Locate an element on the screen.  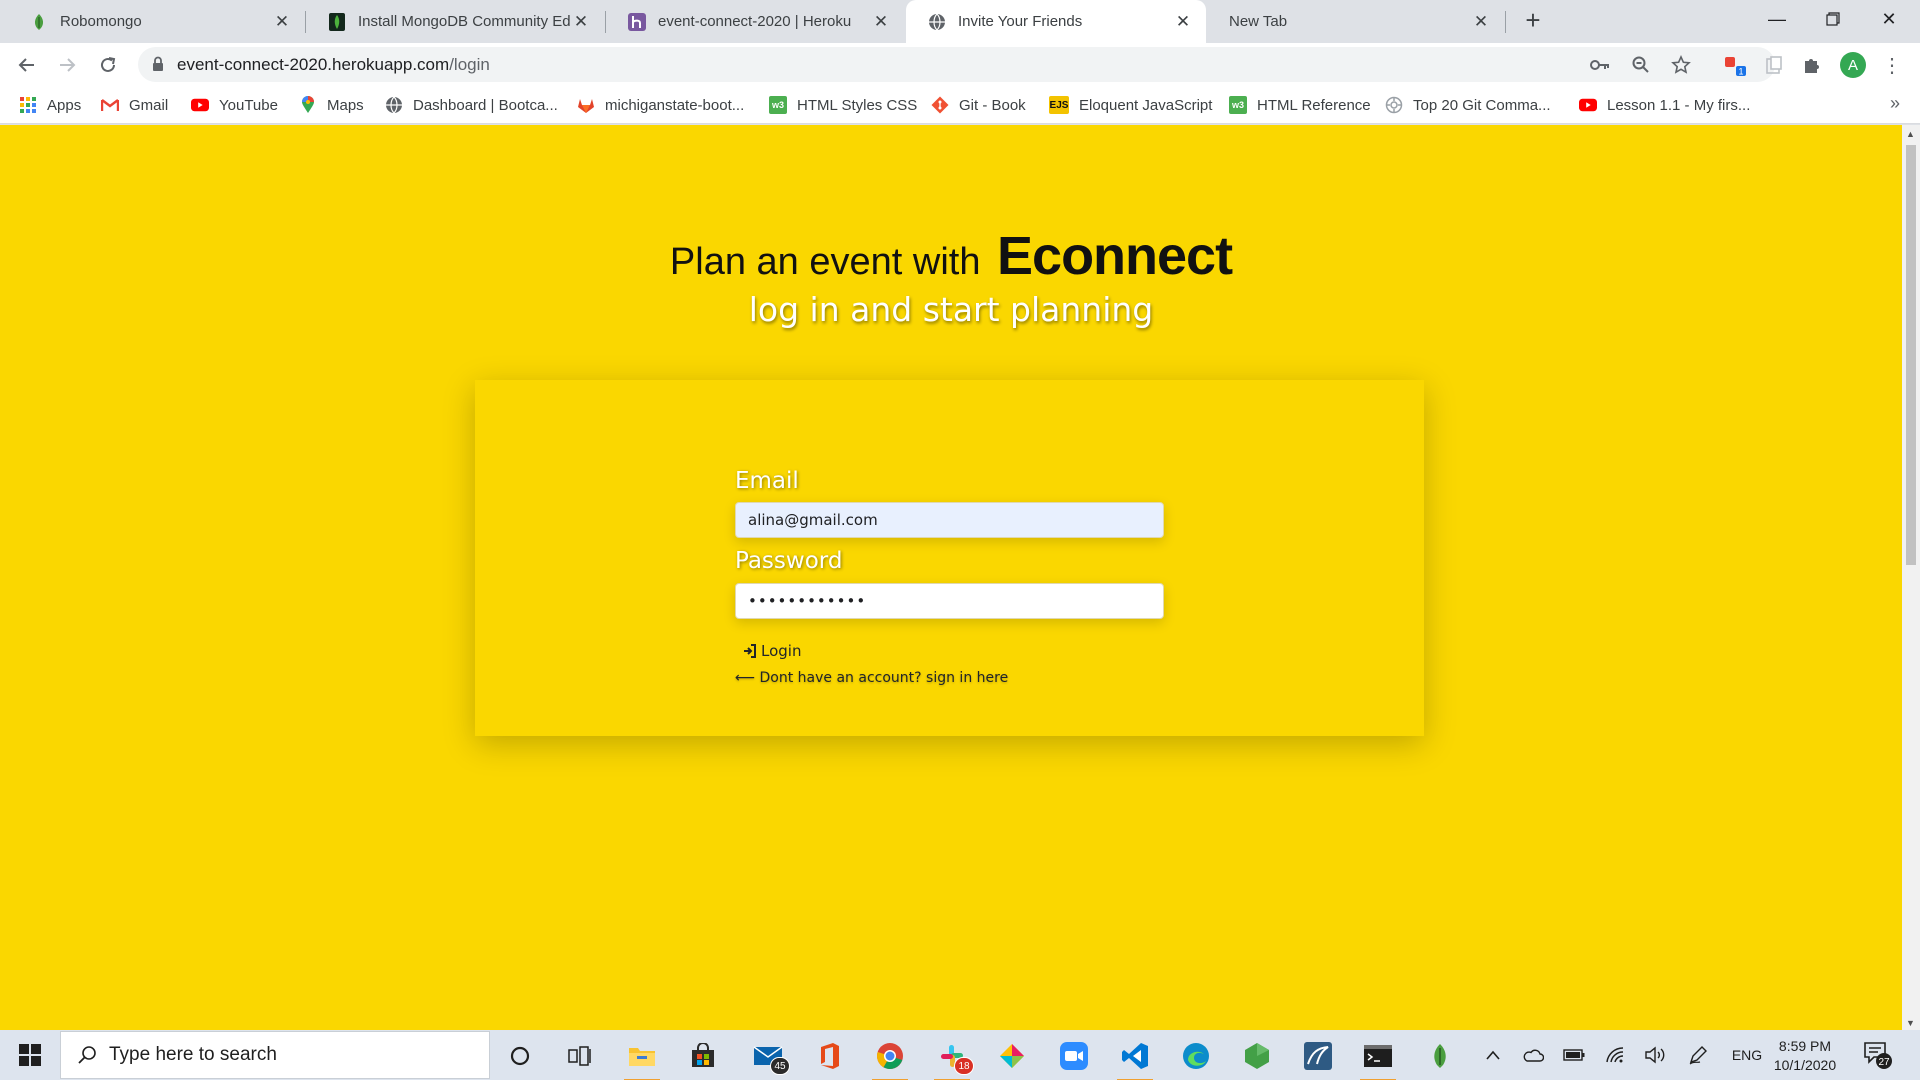
bookmark-maps: Maps is located at coordinates (331, 105).